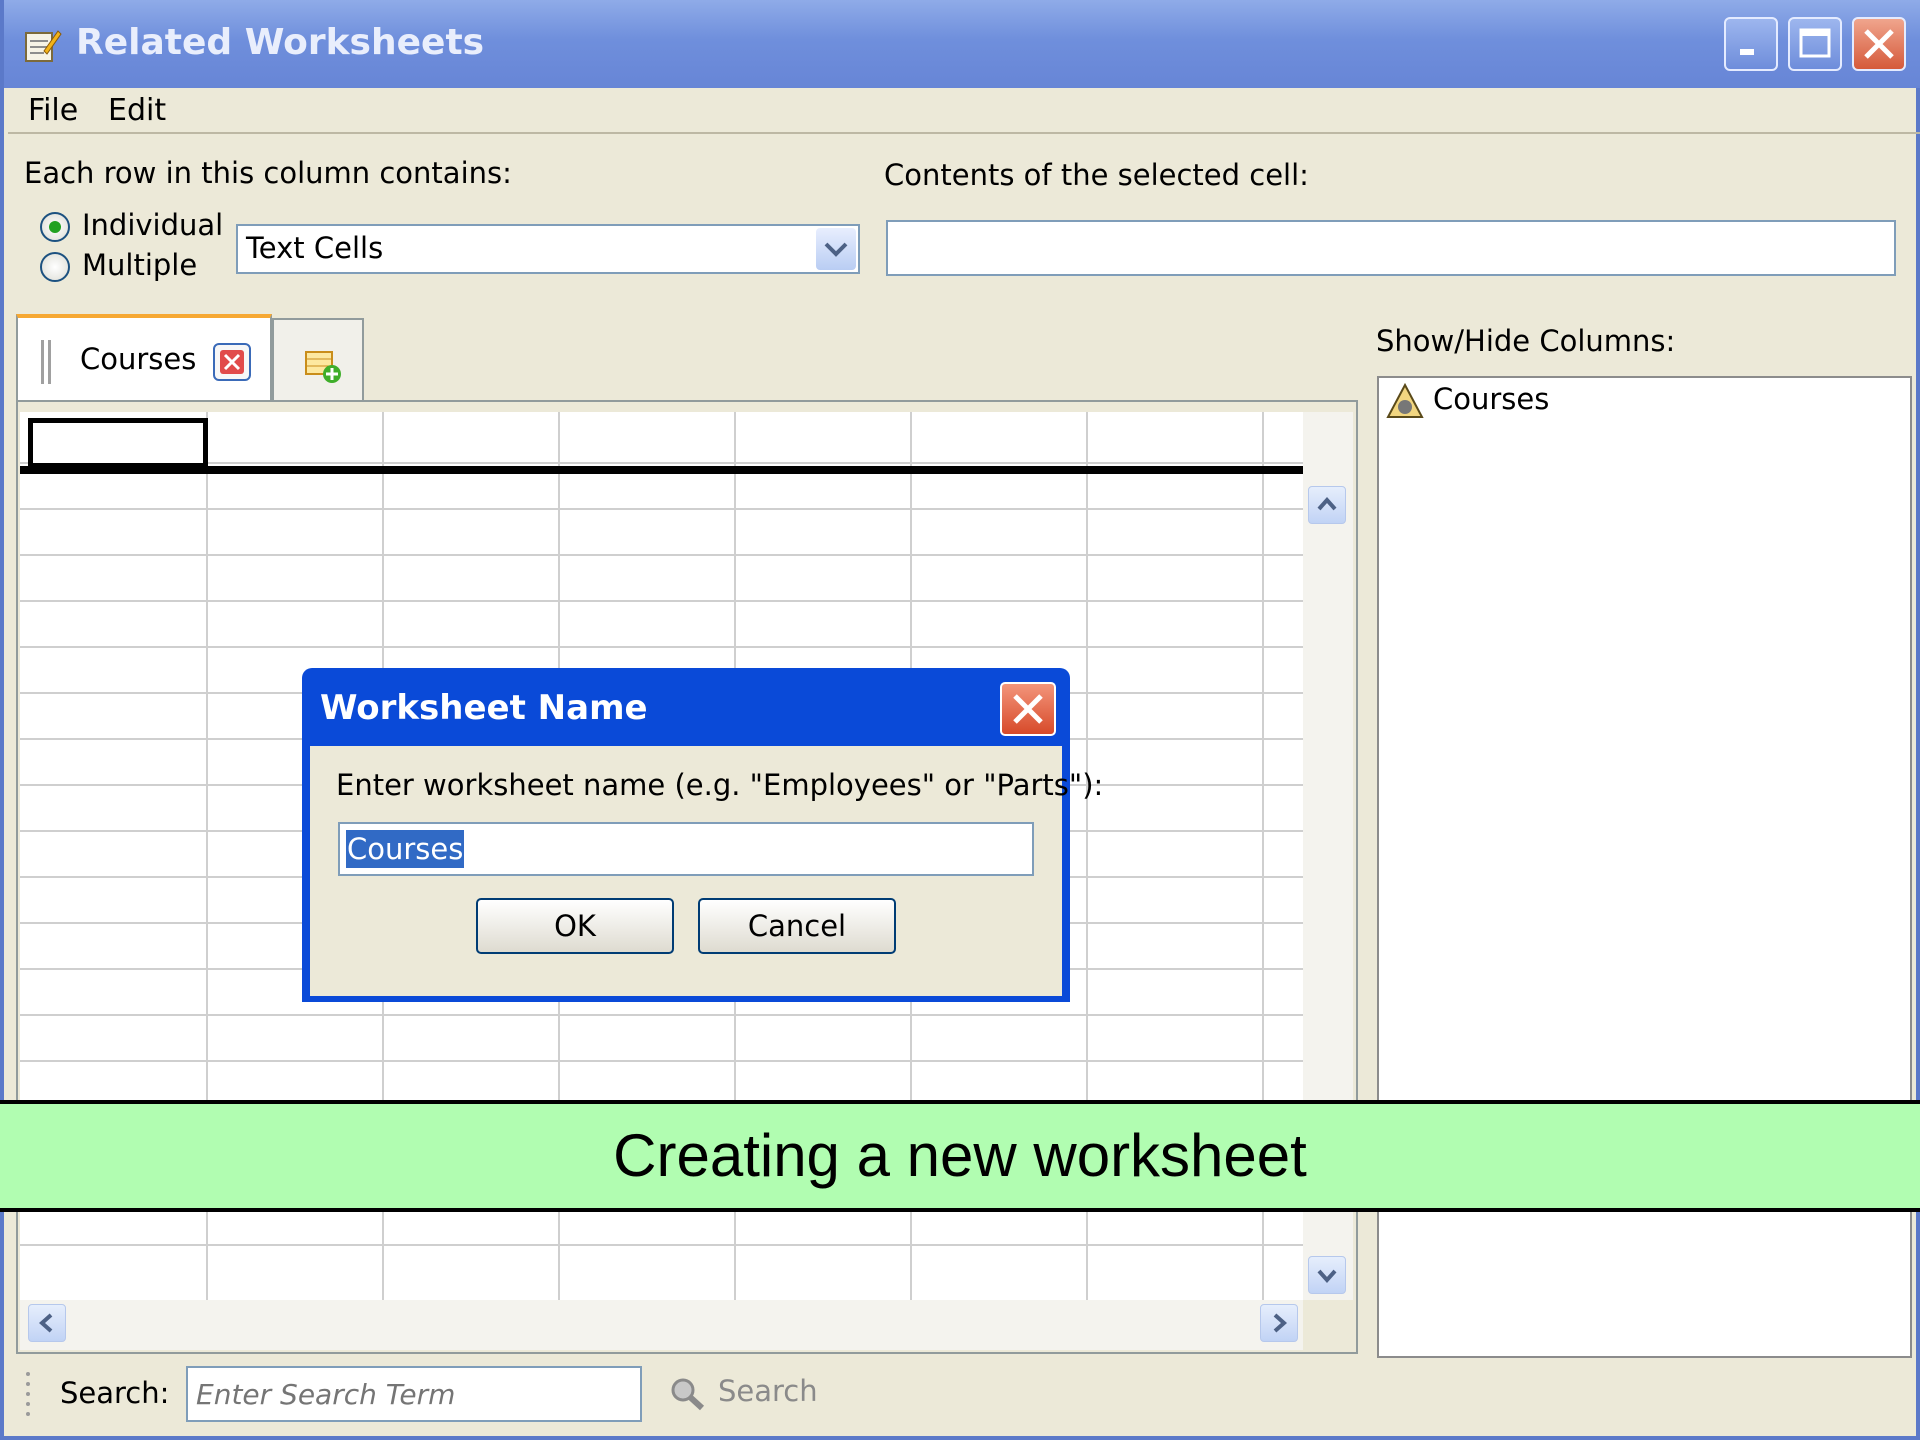  I want to click on tab-grip-icon, so click(46, 362).